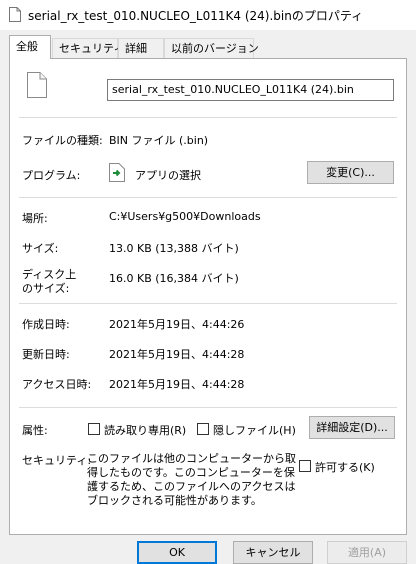 The width and height of the screenshot is (416, 564). I want to click on unblock-label: 許可する(K), so click(345, 467).